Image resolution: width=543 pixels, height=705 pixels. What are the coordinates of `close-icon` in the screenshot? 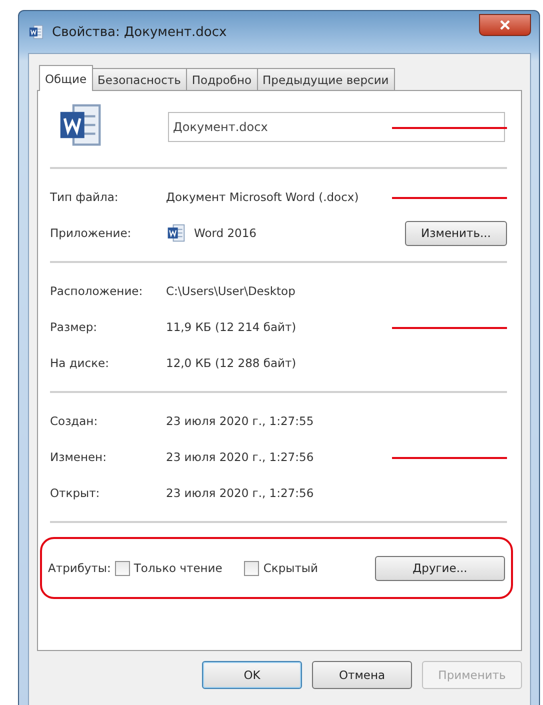 It's located at (505, 25).